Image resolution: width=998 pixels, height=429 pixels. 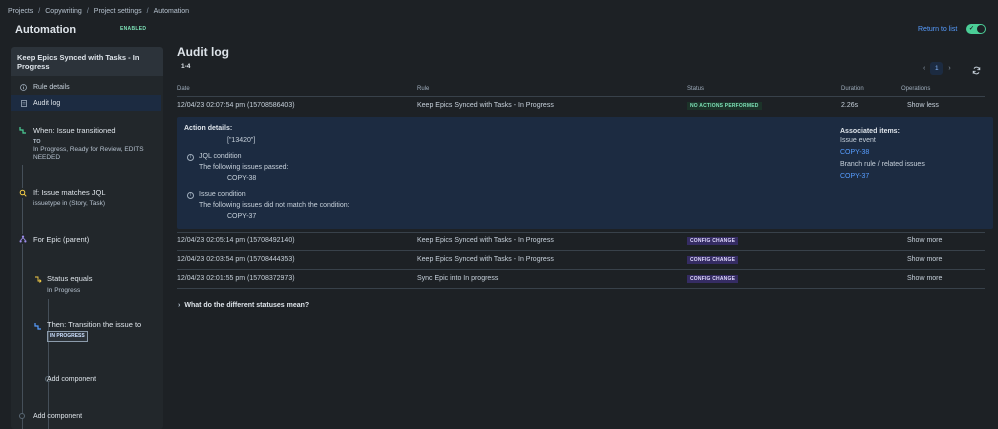 What do you see at coordinates (48, 364) in the screenshot?
I see `branch-connector` at bounding box center [48, 364].